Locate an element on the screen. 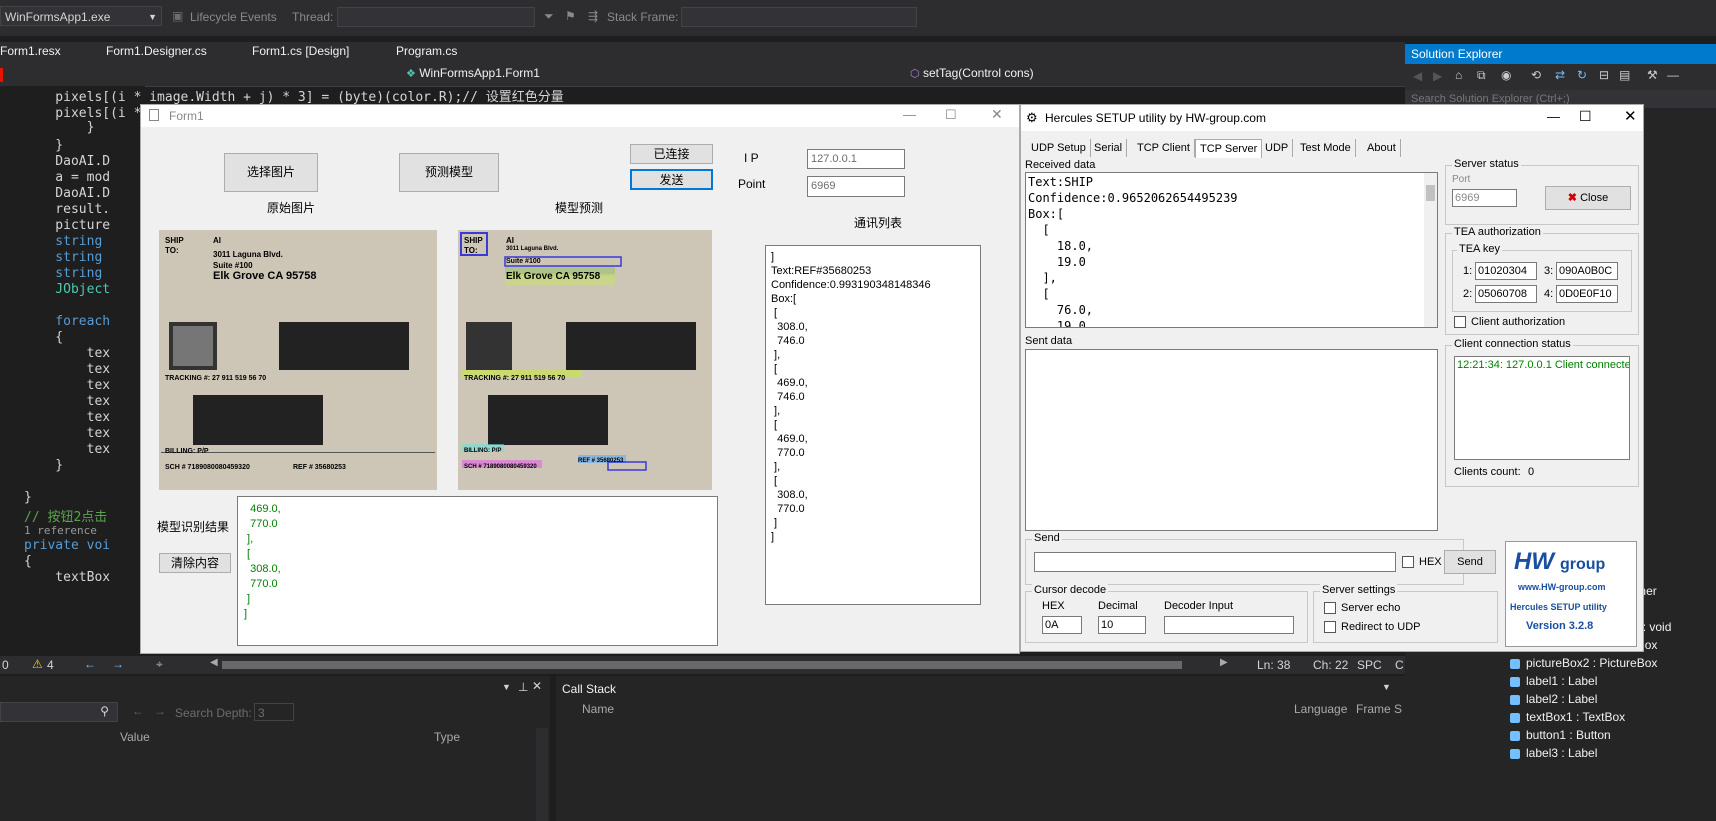  error-count: 0 is located at coordinates (5, 665).